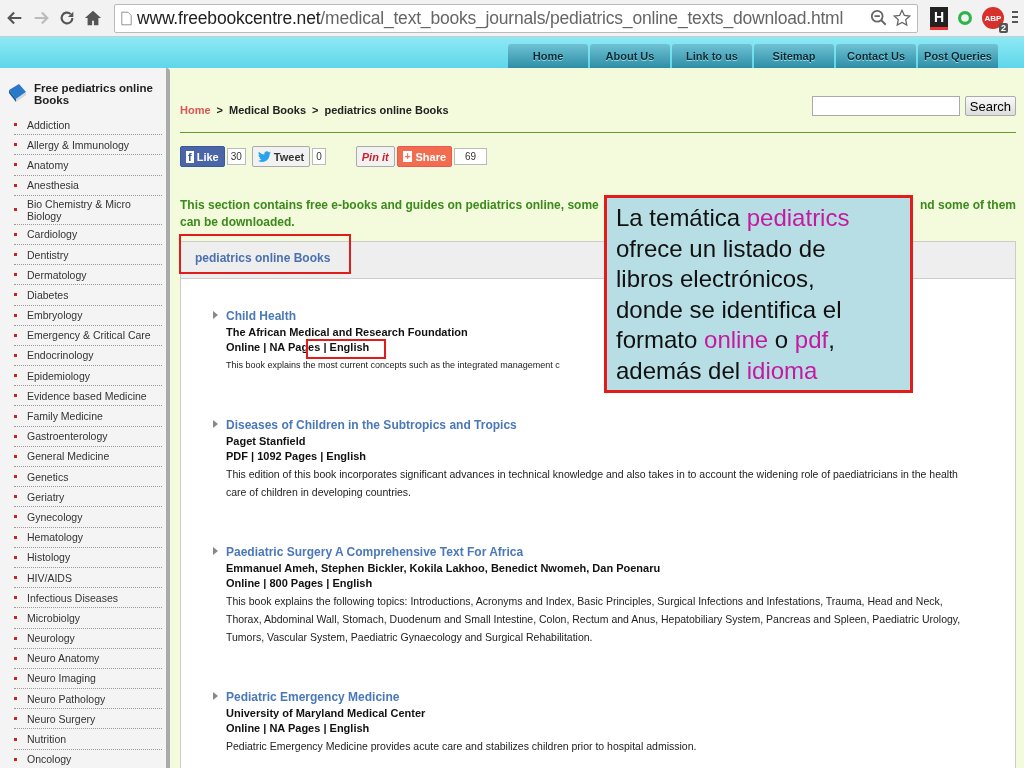 Image resolution: width=1024 pixels, height=768 pixels. What do you see at coordinates (630, 56) in the screenshot?
I see `nav-link: About Us` at bounding box center [630, 56].